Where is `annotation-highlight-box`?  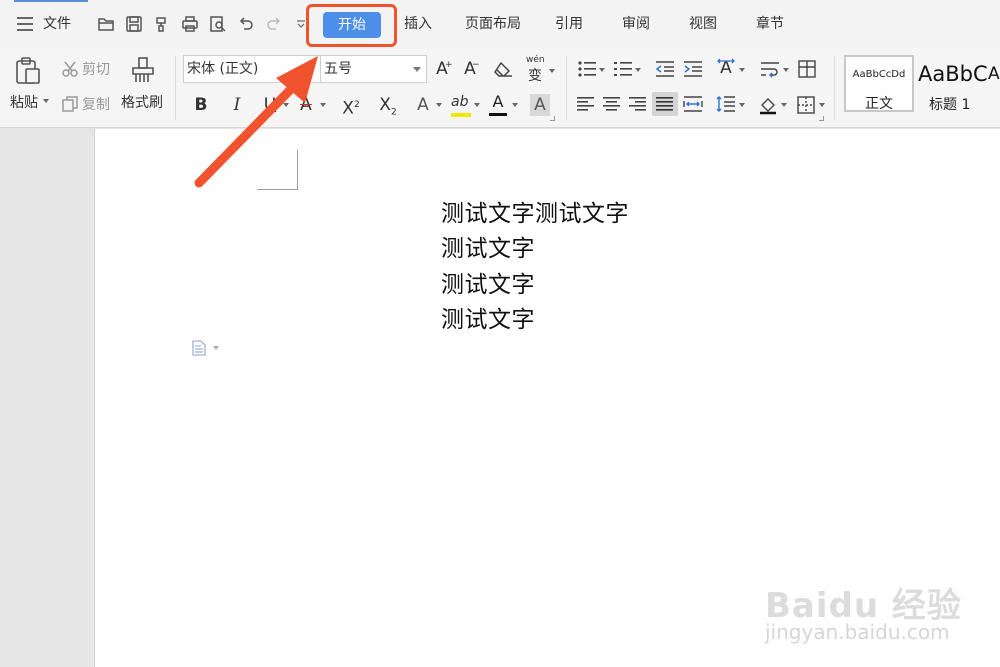
annotation-highlight-box is located at coordinates (351, 25).